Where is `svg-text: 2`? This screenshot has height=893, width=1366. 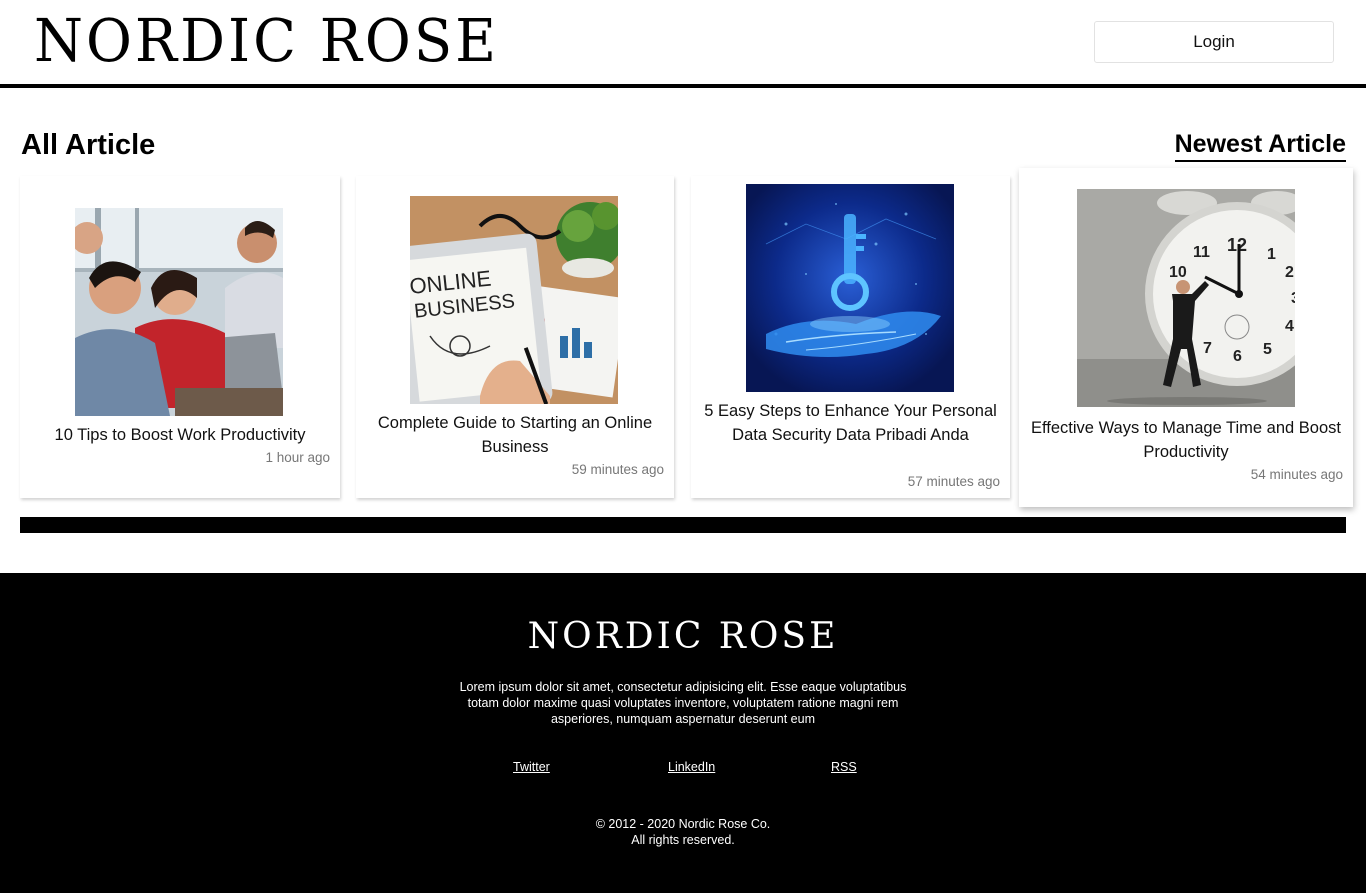
svg-text: 2 is located at coordinates (1289, 272).